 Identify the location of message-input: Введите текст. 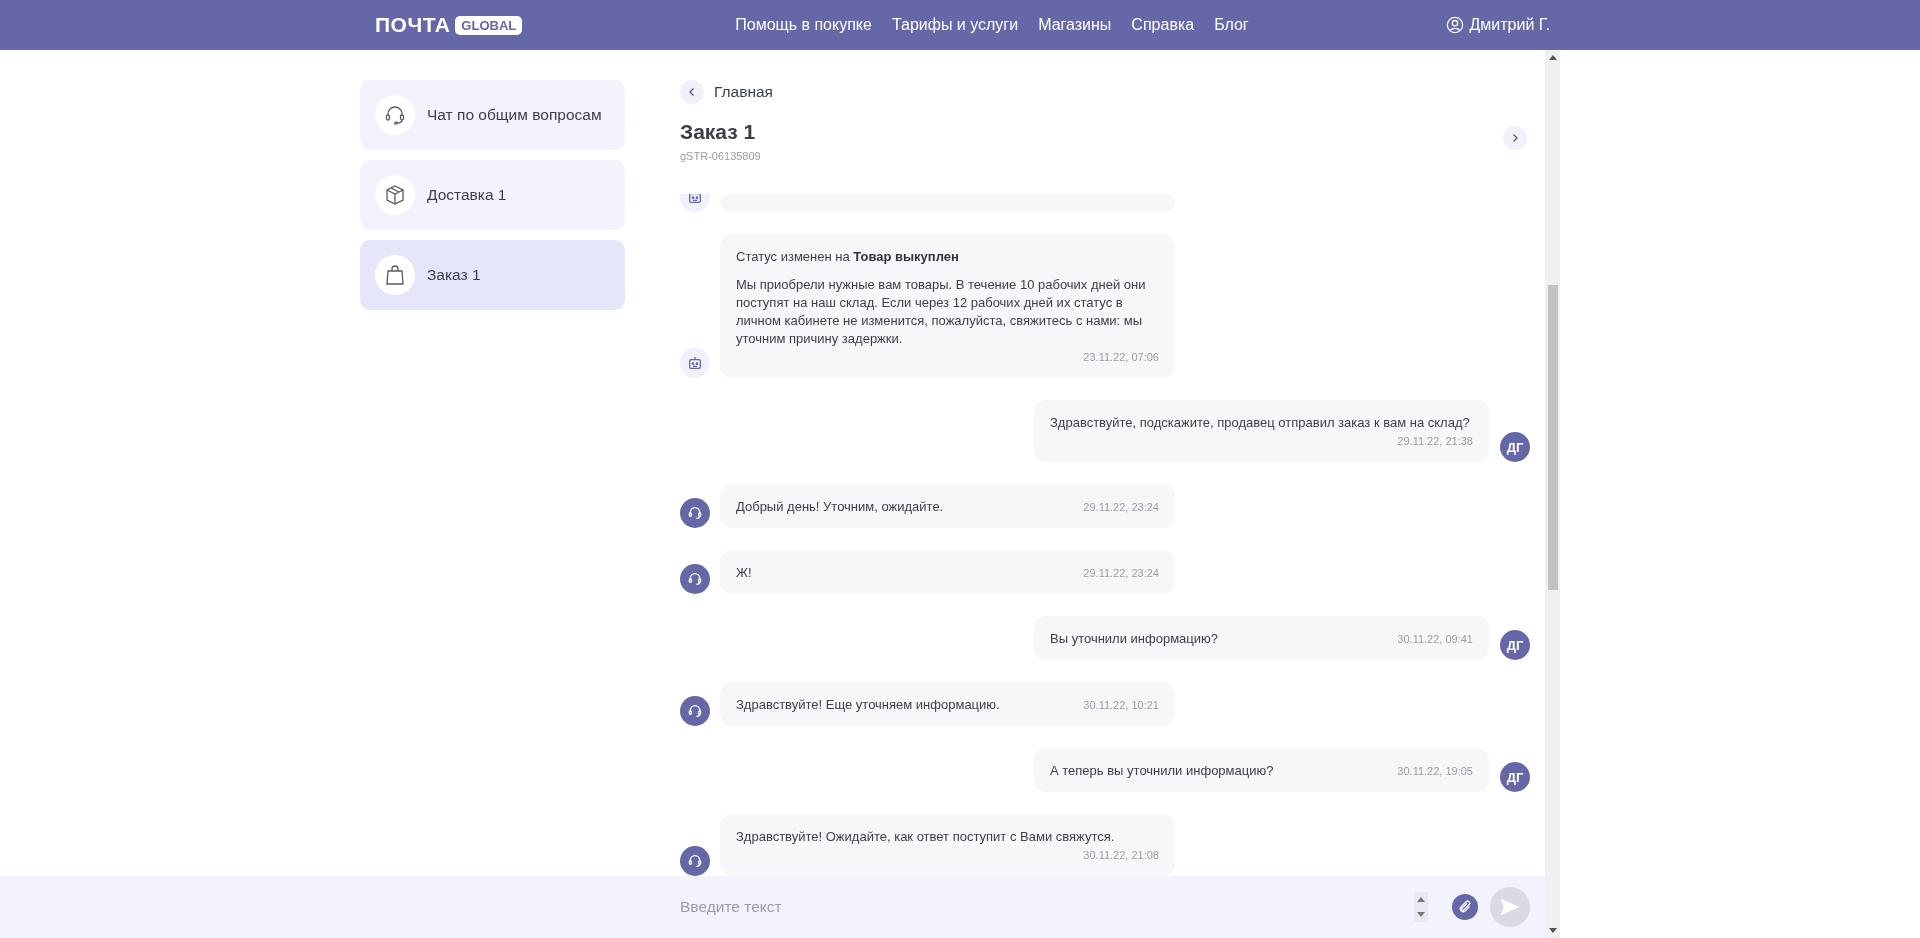
(1041, 907).